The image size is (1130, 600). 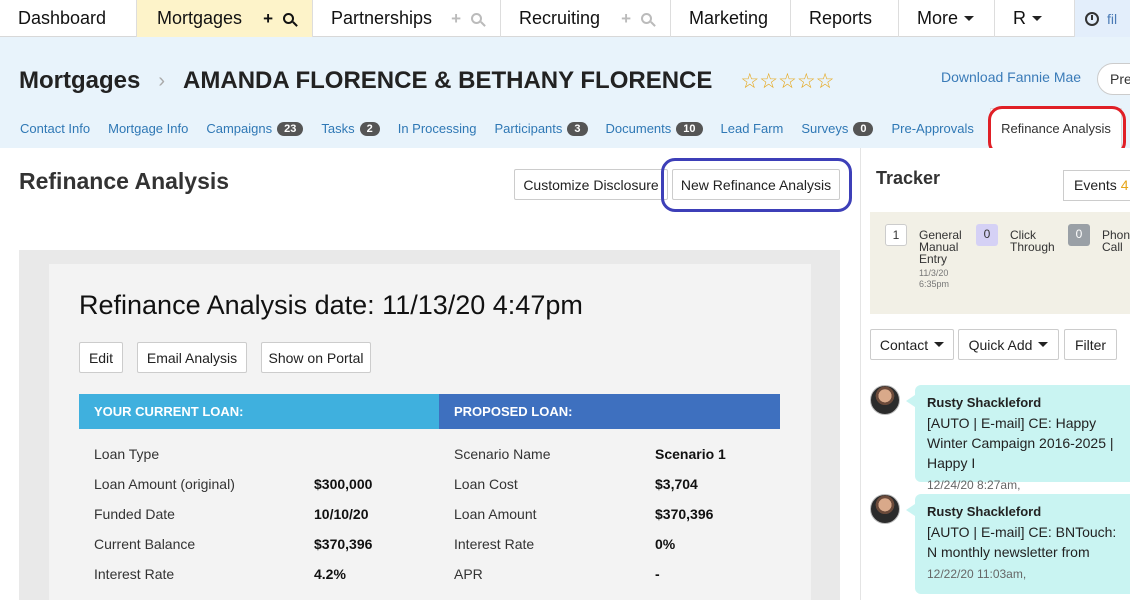 What do you see at coordinates (731, 18) in the screenshot?
I see `nav-marketing: Marketing` at bounding box center [731, 18].